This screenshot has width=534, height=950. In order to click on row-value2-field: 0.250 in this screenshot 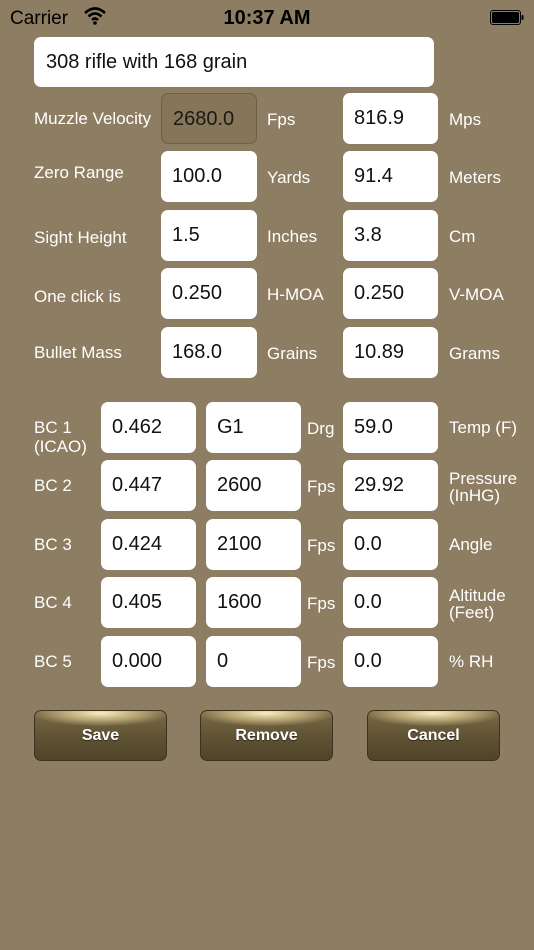, I will do `click(390, 293)`.